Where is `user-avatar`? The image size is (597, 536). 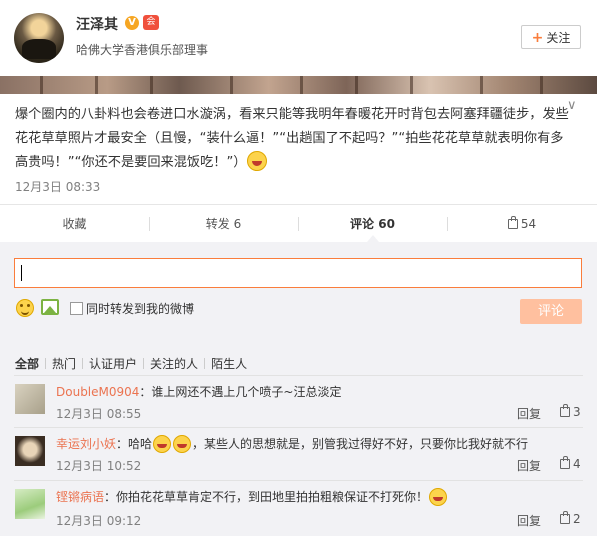 user-avatar is located at coordinates (39, 38).